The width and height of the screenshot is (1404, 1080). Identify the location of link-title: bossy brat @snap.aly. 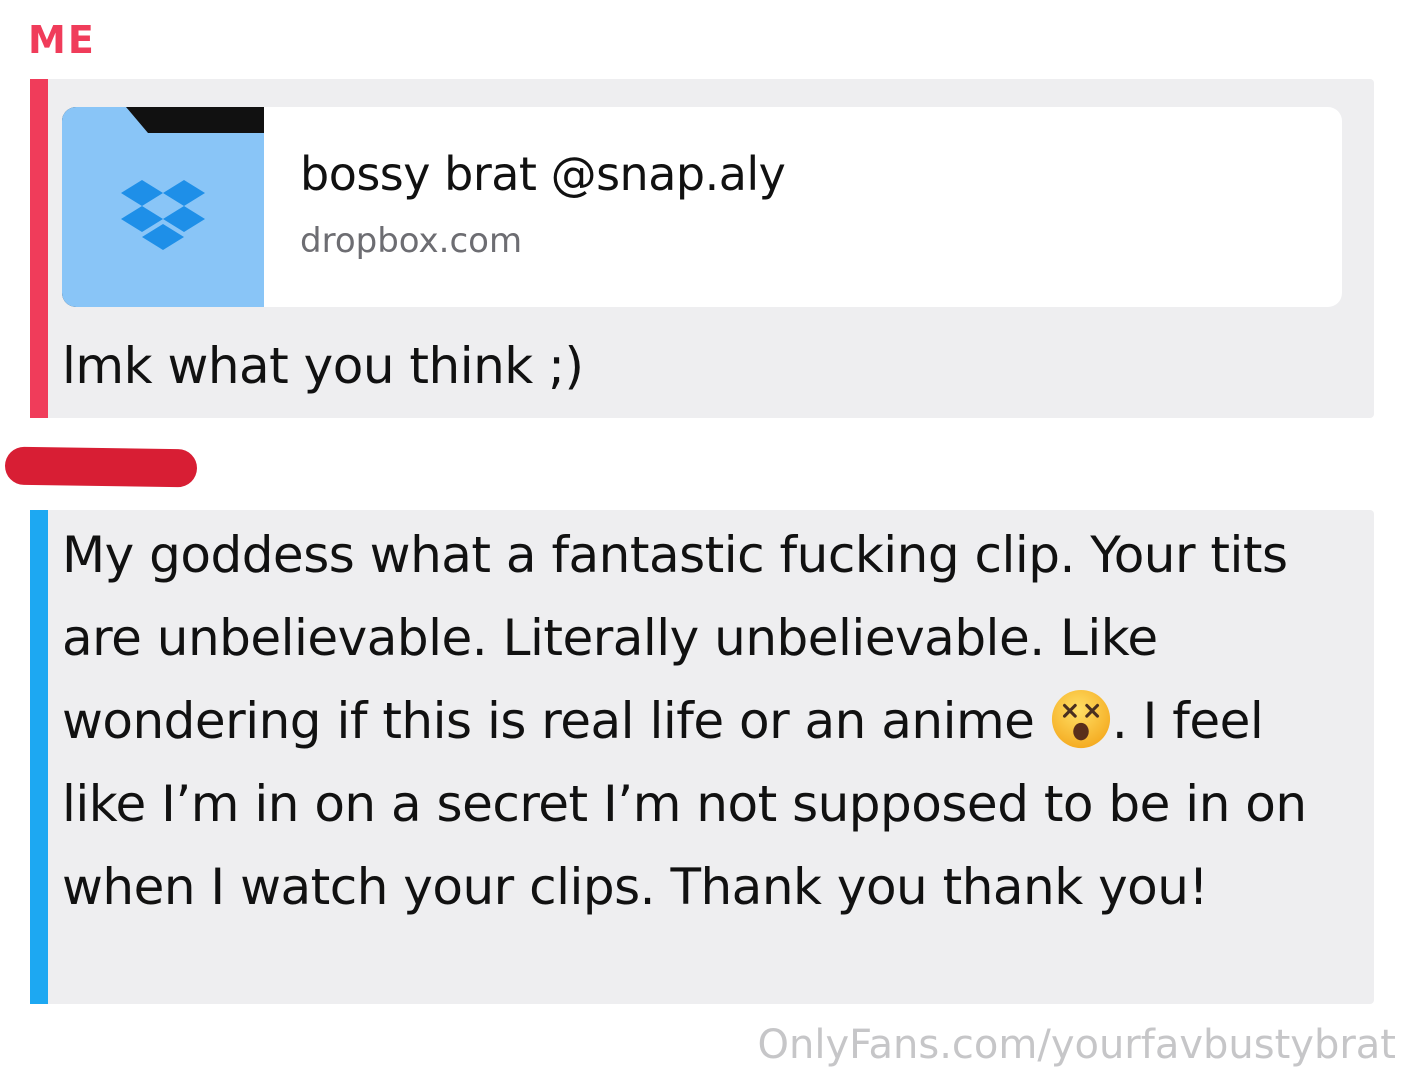
(543, 174).